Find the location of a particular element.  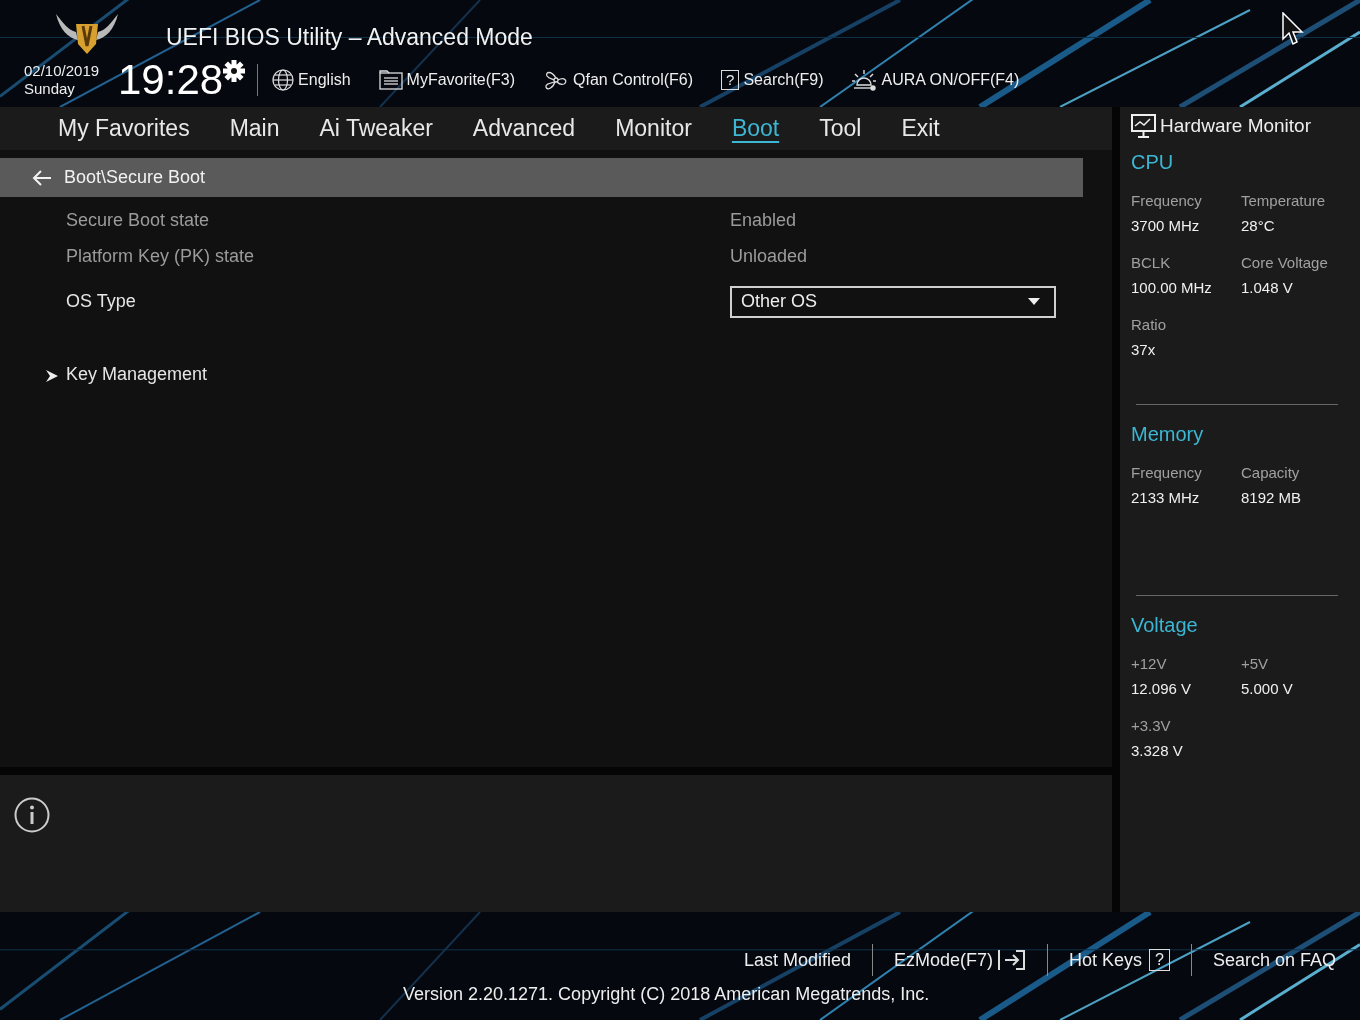

metric-label: BCLK is located at coordinates (1151, 262).